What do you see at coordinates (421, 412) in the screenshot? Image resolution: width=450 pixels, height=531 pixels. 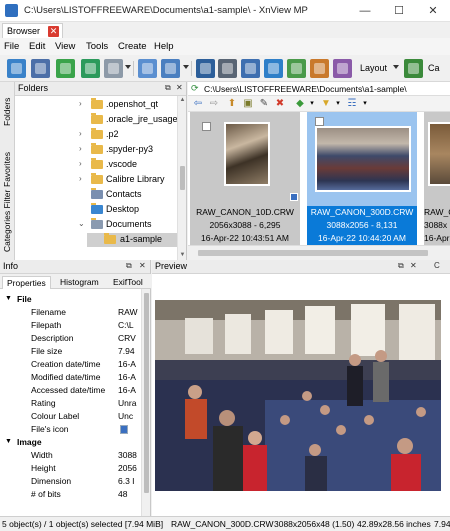 I see `photo-person` at bounding box center [421, 412].